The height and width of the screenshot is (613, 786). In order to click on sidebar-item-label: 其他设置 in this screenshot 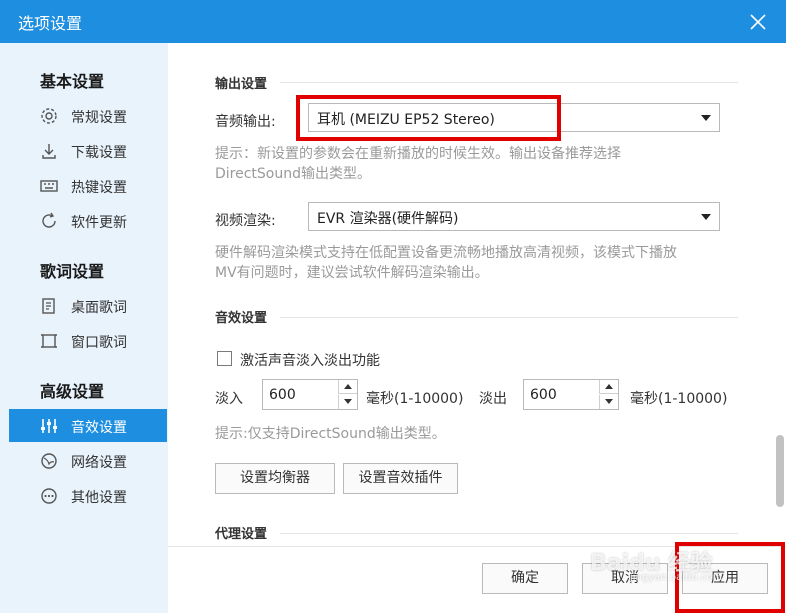, I will do `click(99, 498)`.